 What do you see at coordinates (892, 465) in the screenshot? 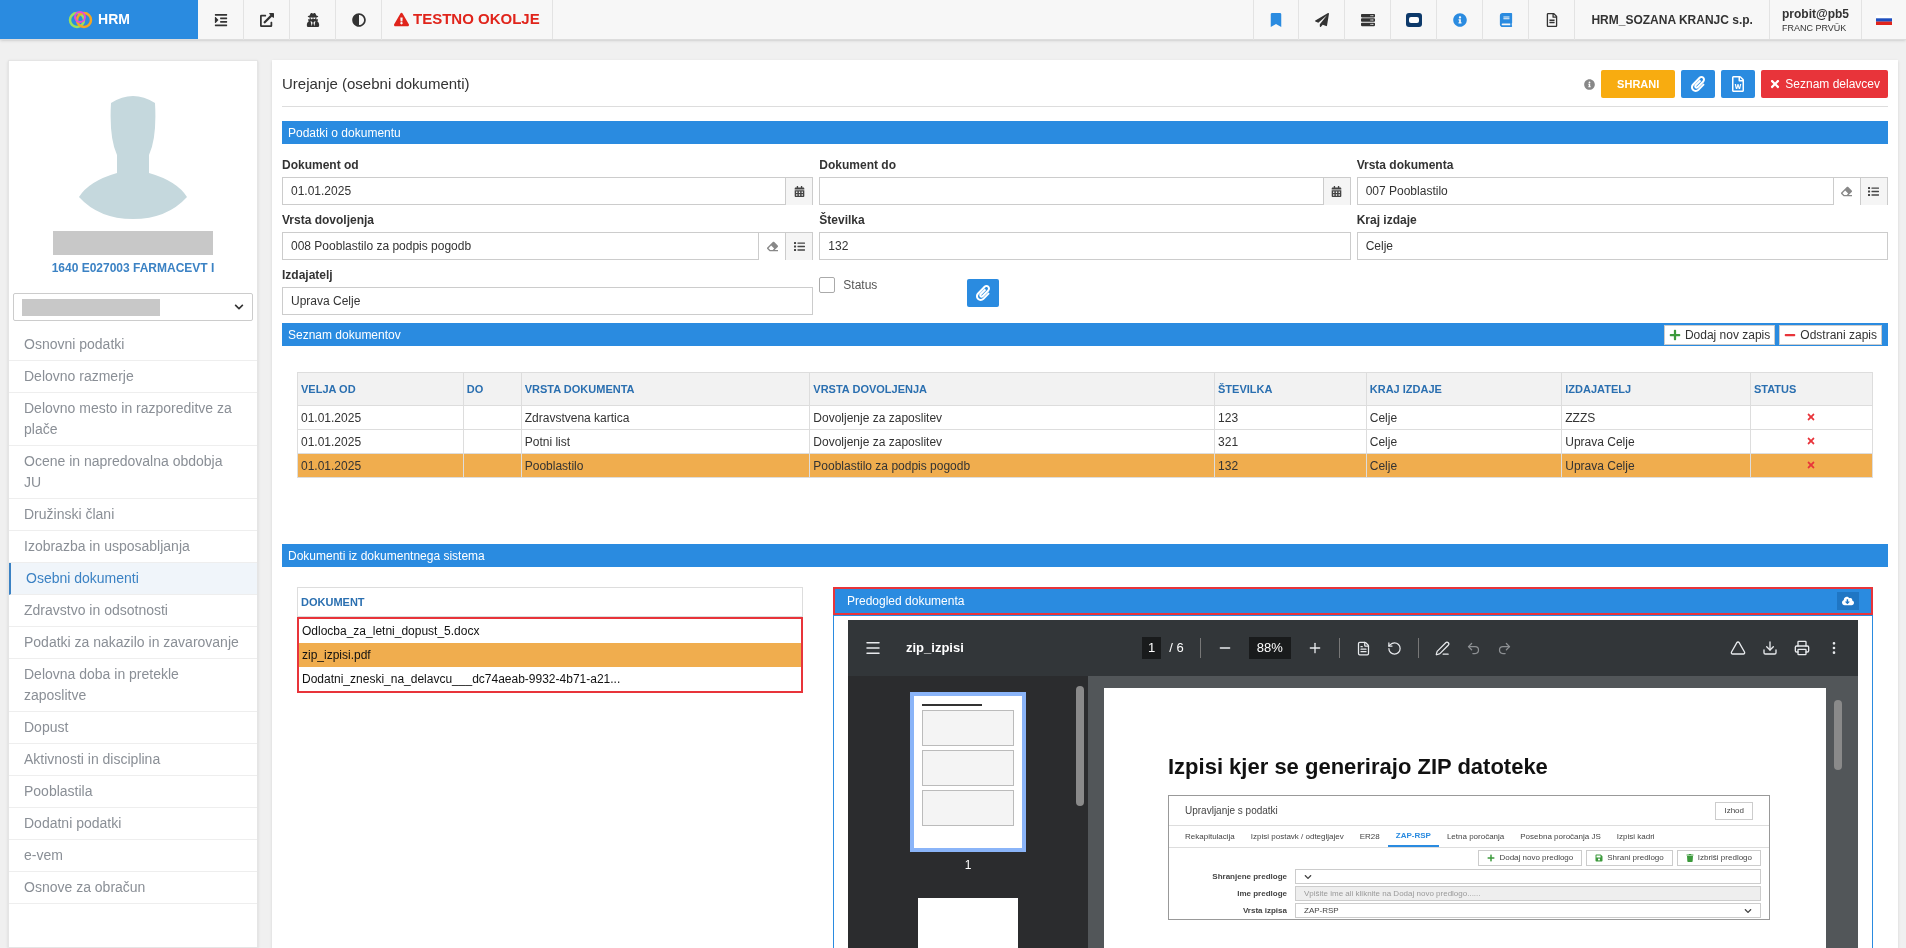
I see `table-cell: Pooblastilo za podpis pogodb` at bounding box center [892, 465].